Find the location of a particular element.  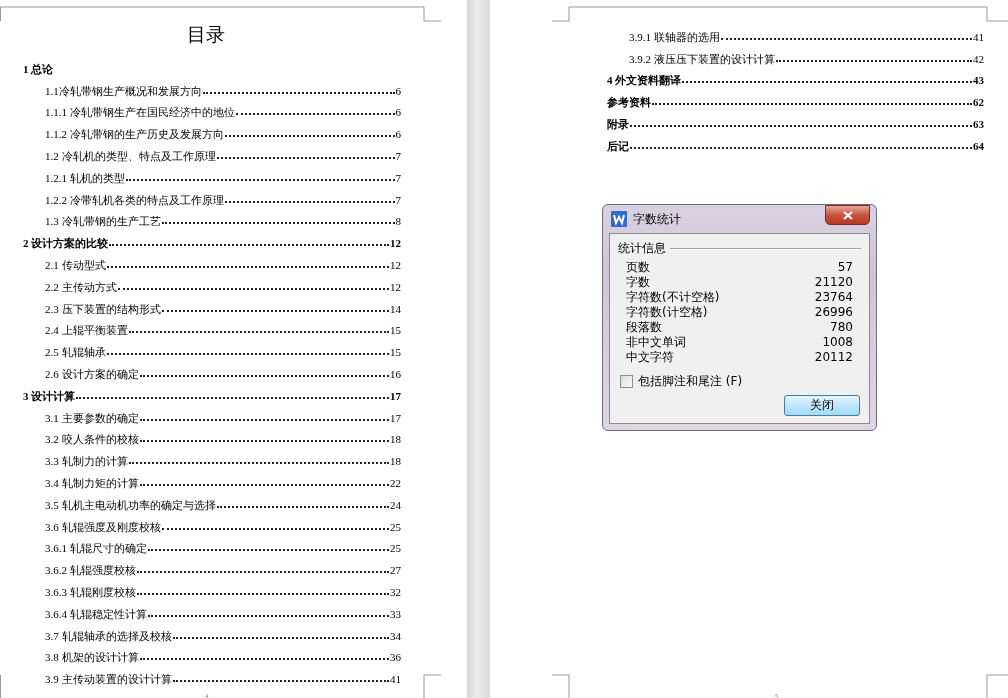

page-number: 8 is located at coordinates (398, 221).